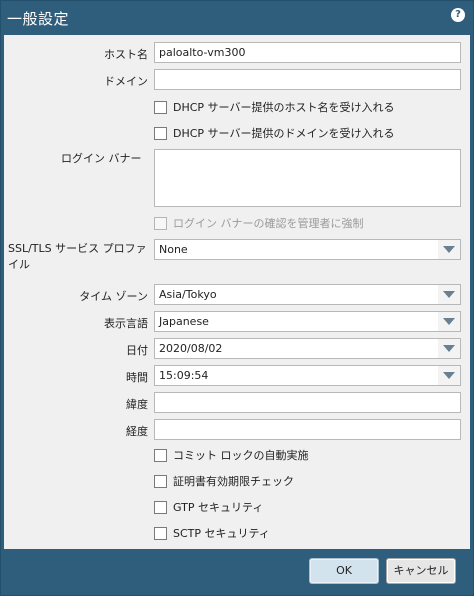 This screenshot has height=596, width=474. I want to click on dialog-footer: OK キャンセル, so click(237, 572).